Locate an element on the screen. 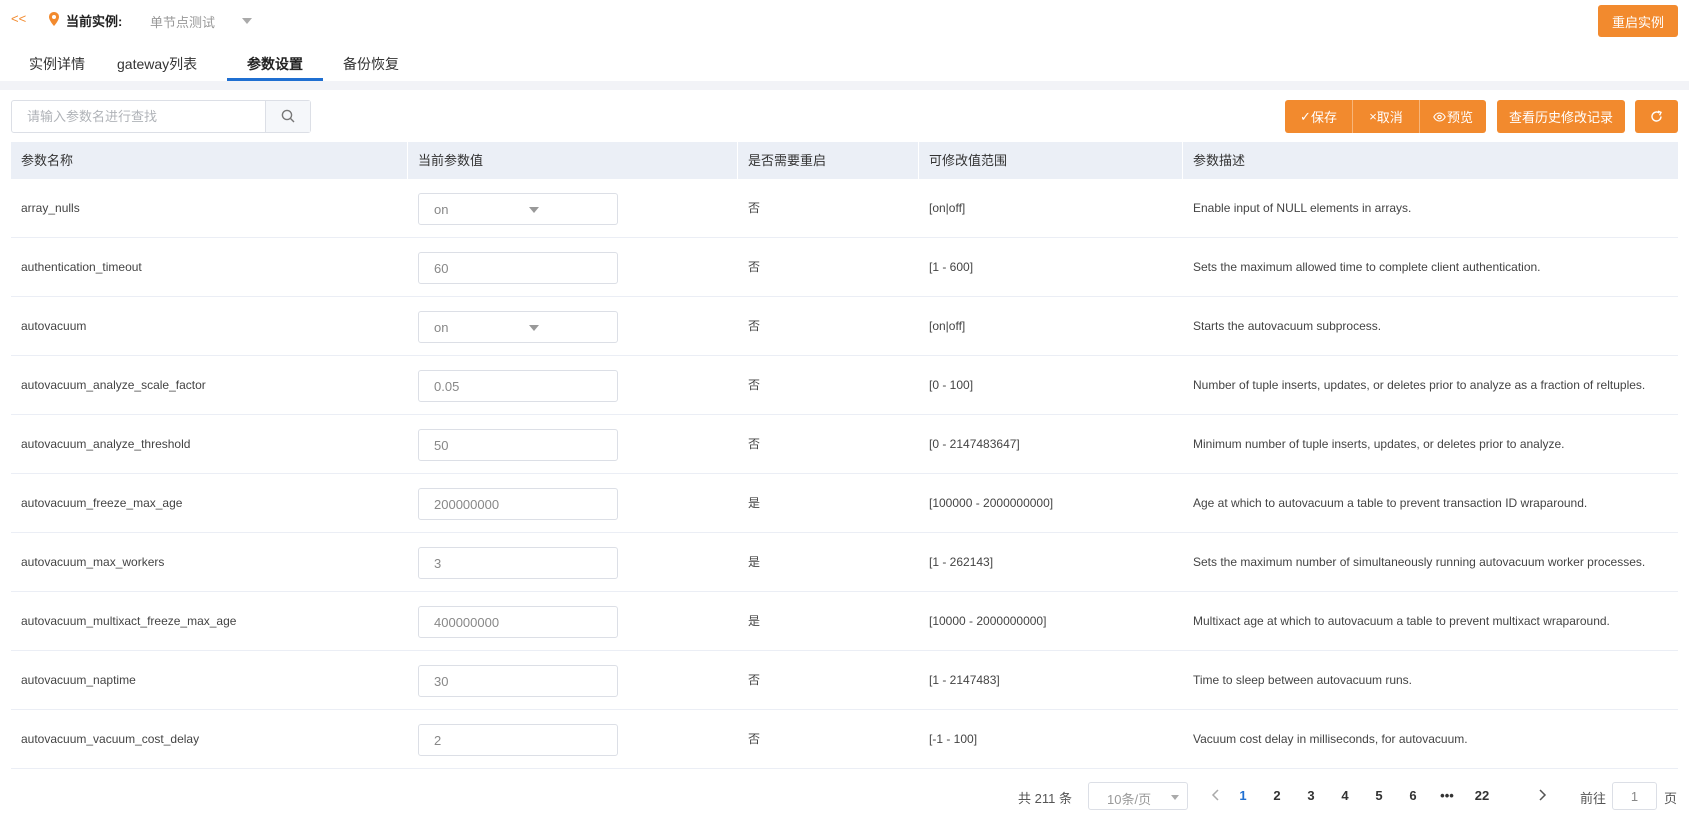 The height and width of the screenshot is (827, 1689). param-range: [0 - 2147483647] is located at coordinates (974, 444).